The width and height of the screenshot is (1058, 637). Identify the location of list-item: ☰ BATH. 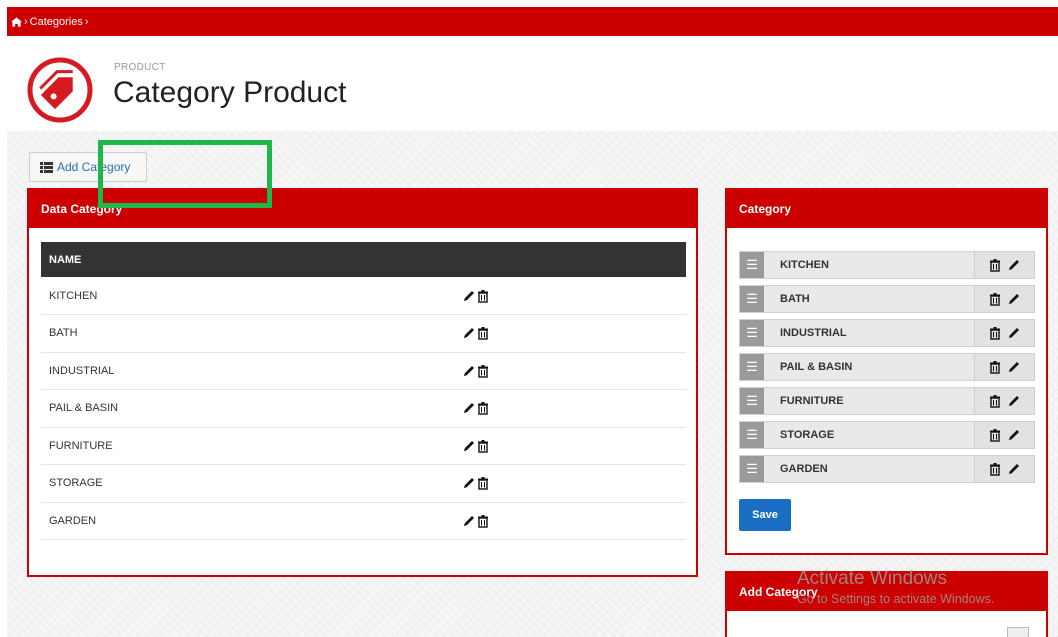
(887, 299).